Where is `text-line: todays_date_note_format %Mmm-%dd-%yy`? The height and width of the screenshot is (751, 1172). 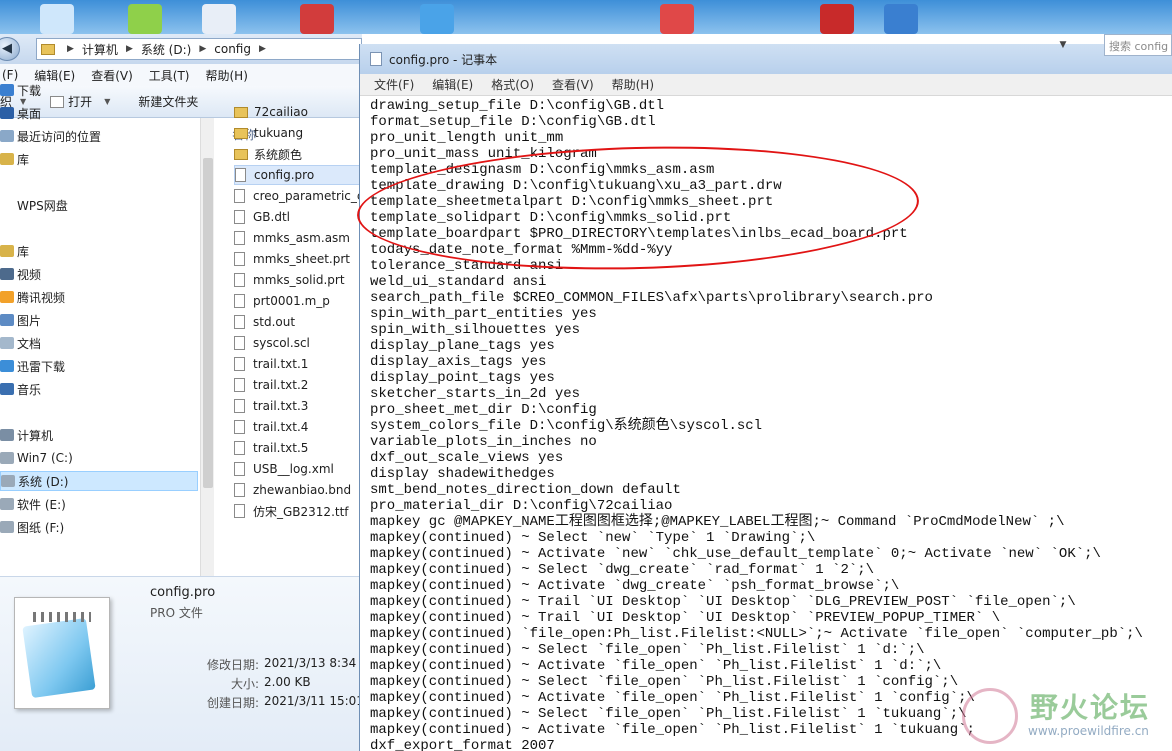
text-line: todays_date_note_format %Mmm-%dd-%yy is located at coordinates (521, 250).